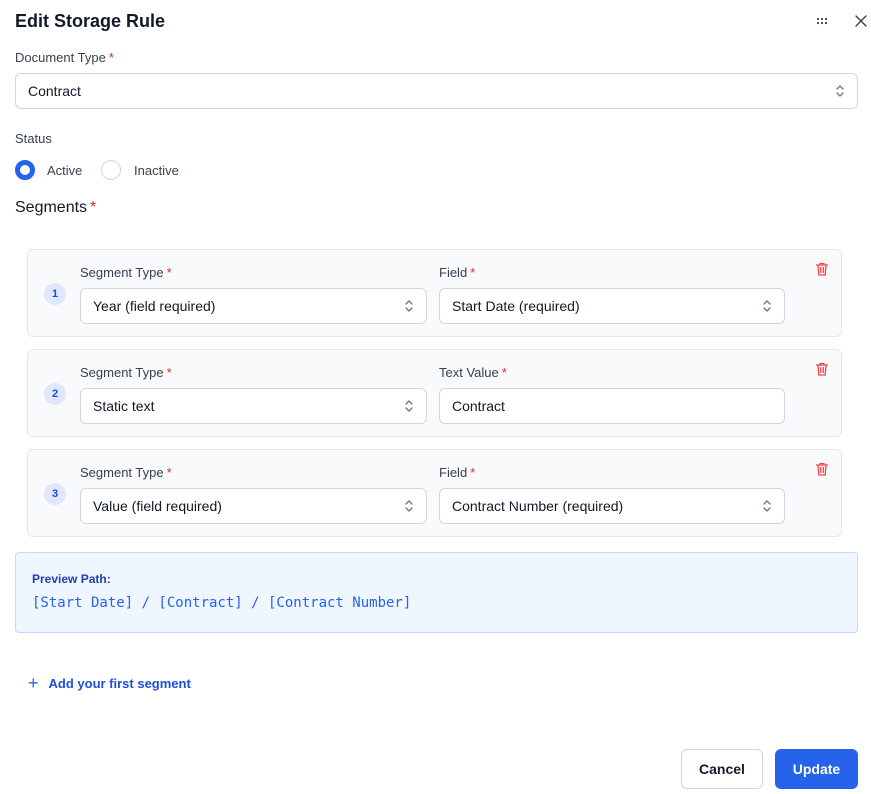 This screenshot has height=794, width=871. Describe the element at coordinates (516, 306) in the screenshot. I see `field-value: Start Date (required)` at that location.